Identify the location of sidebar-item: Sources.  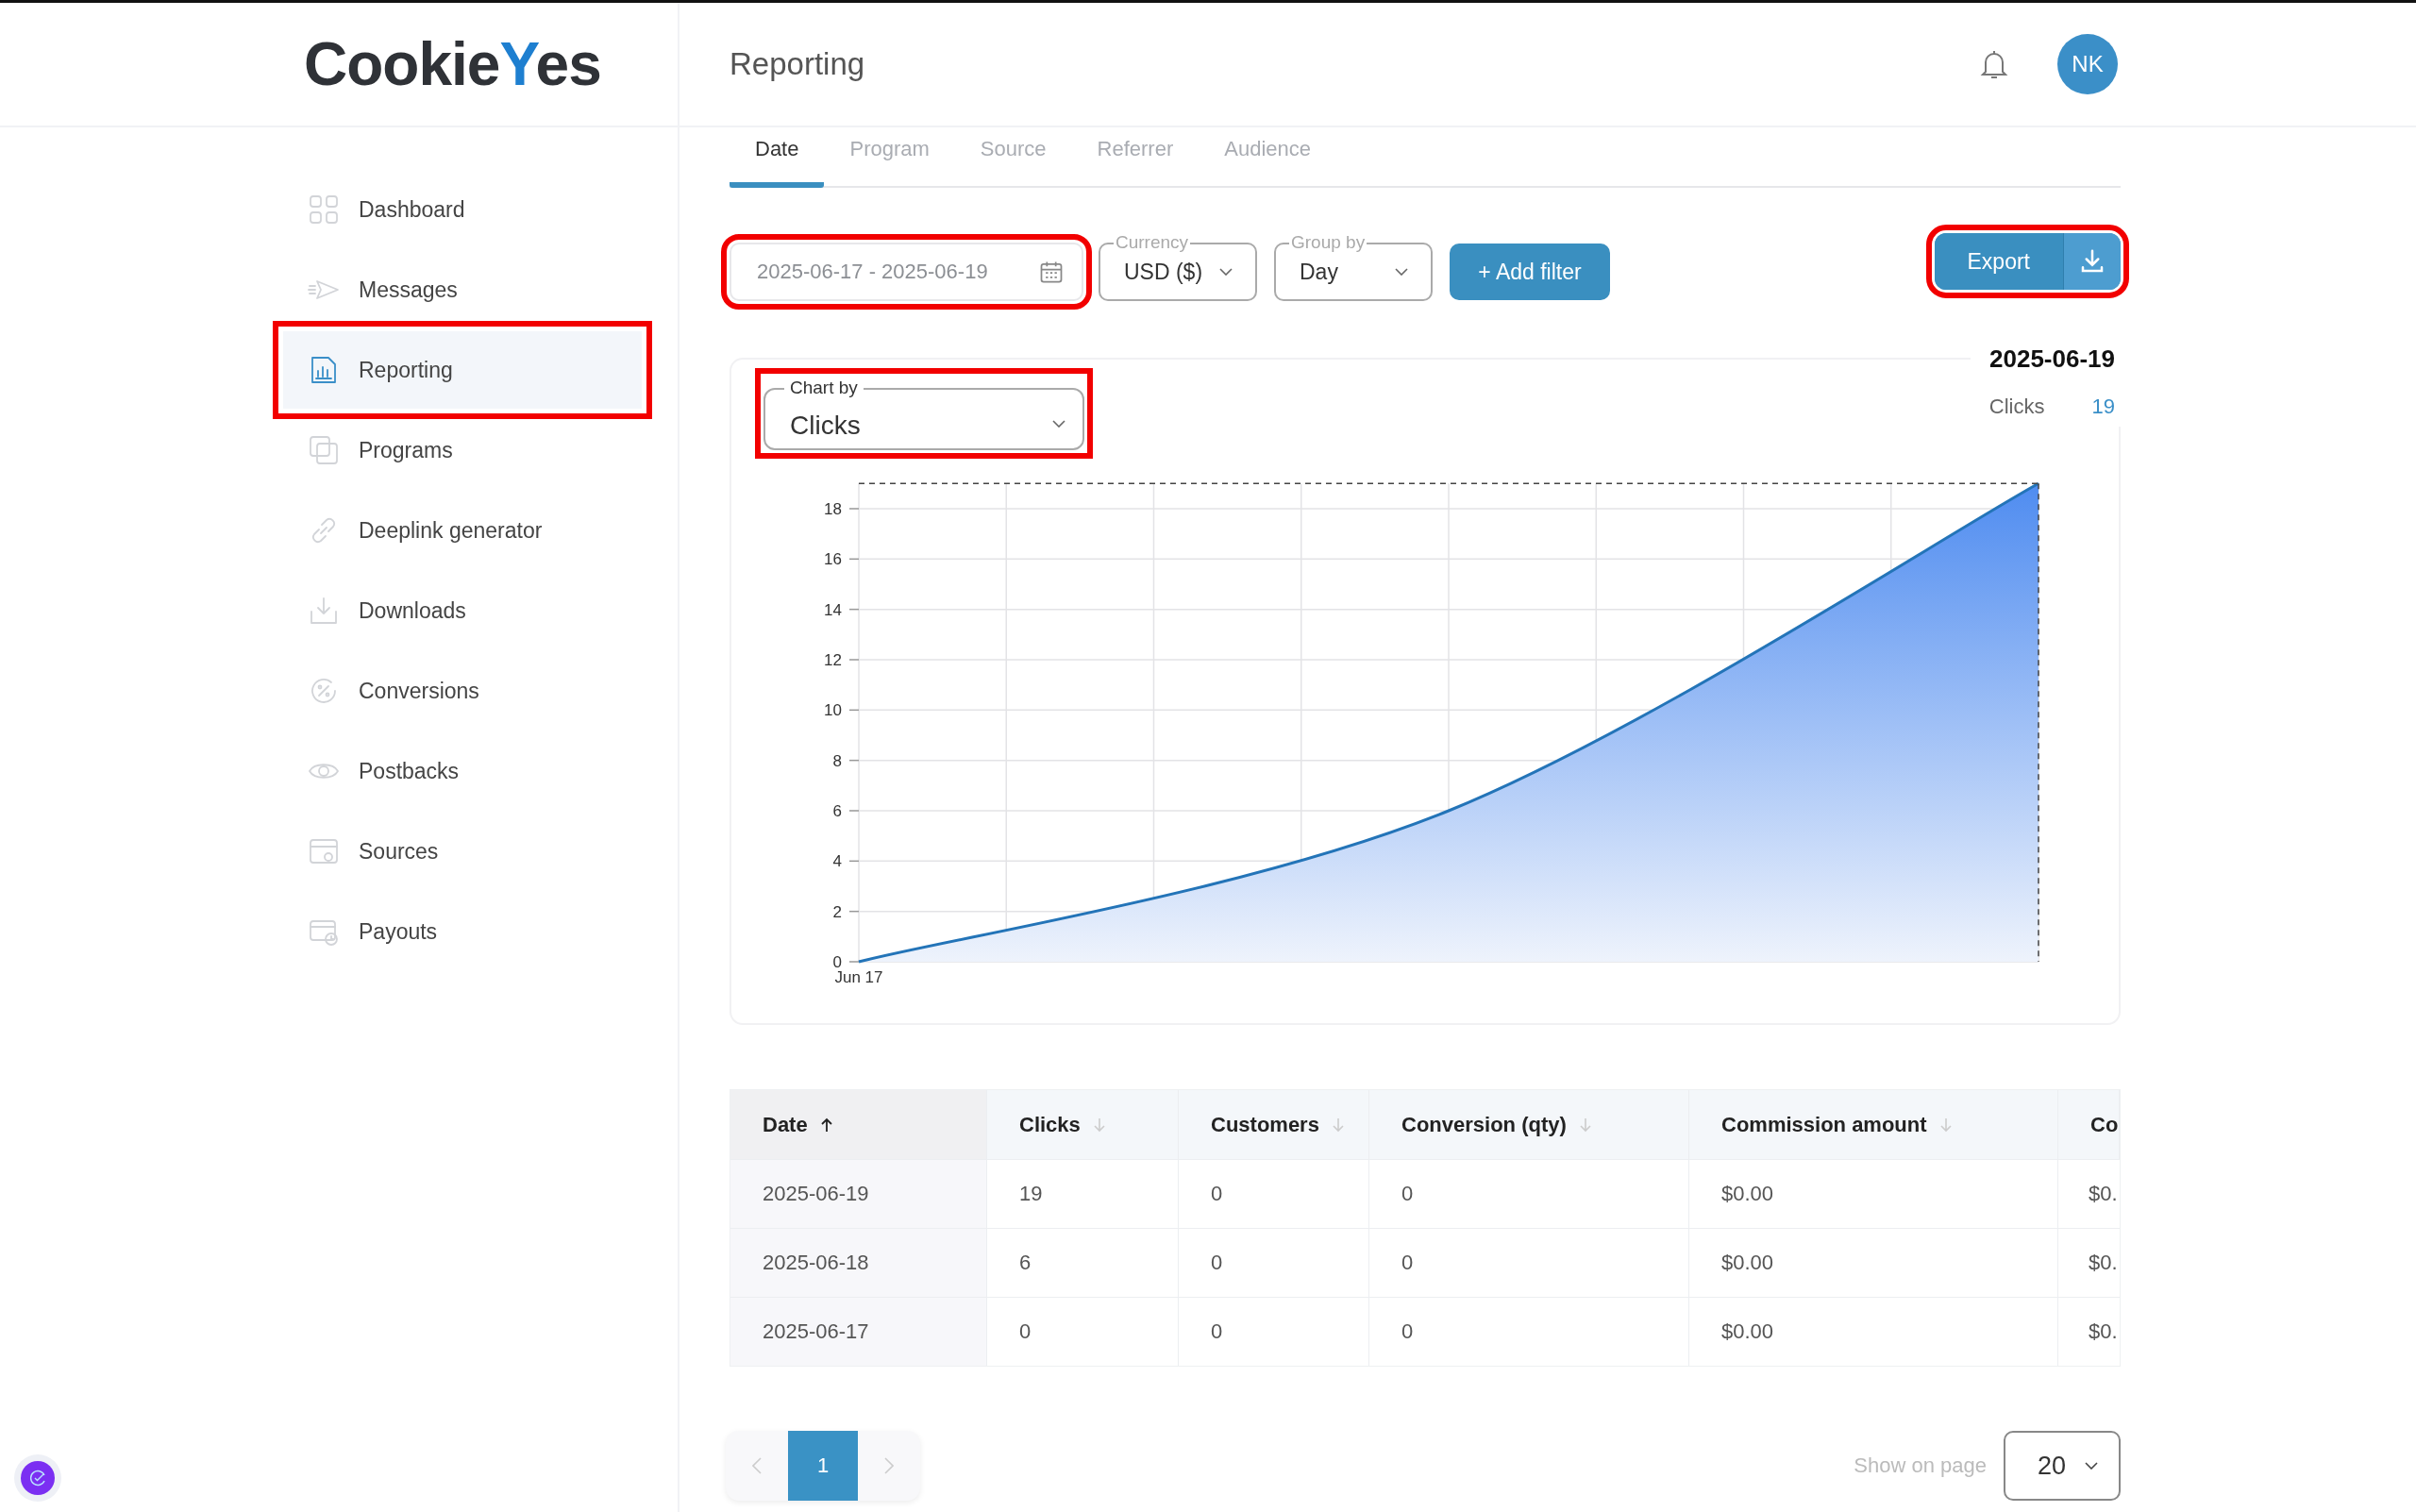
(463, 851).